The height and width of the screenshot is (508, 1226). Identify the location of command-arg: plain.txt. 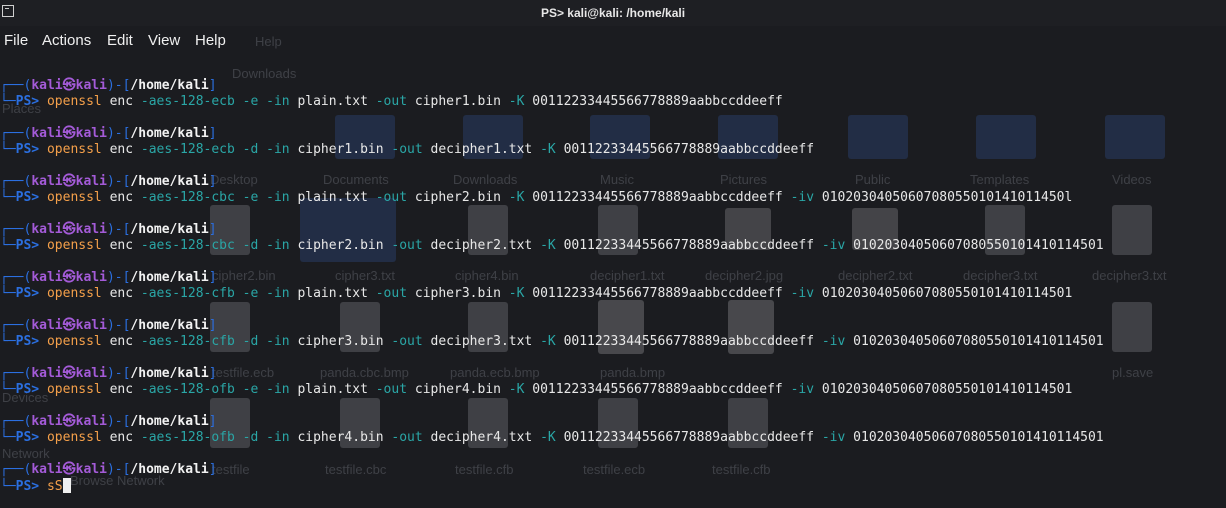
(332, 101).